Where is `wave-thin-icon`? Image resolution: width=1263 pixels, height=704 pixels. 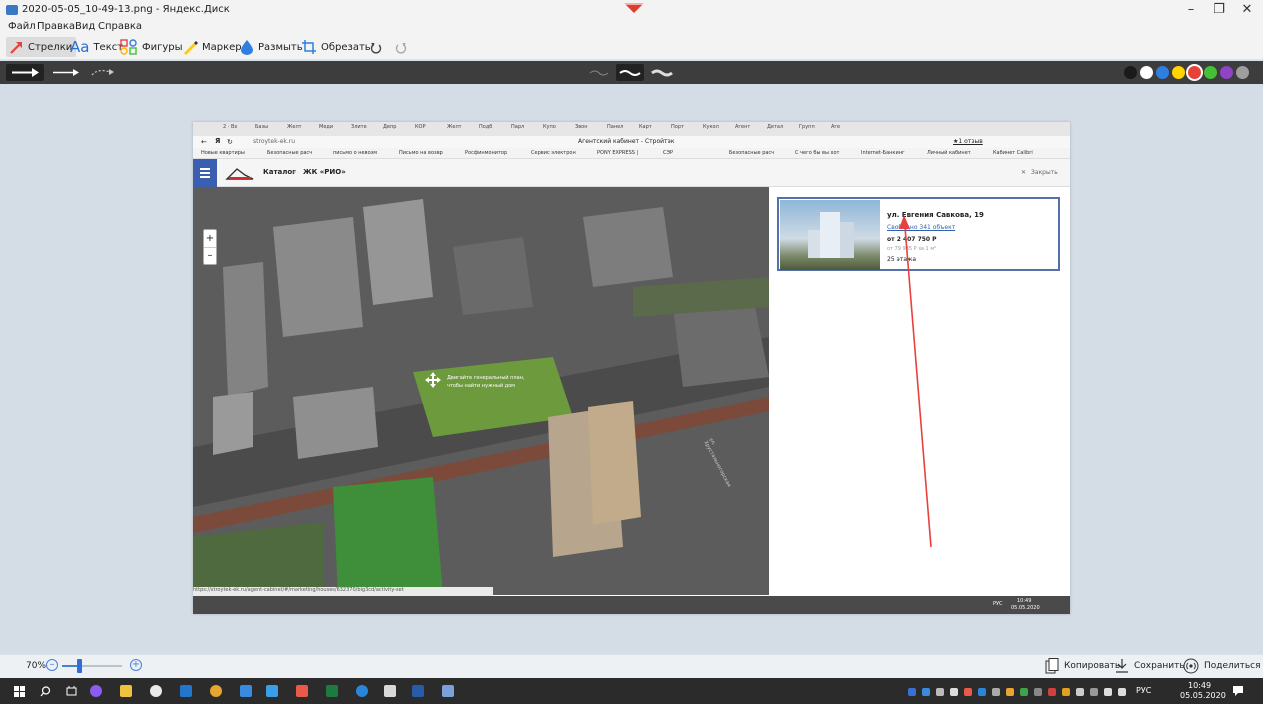
wave-thin-icon is located at coordinates (599, 73).